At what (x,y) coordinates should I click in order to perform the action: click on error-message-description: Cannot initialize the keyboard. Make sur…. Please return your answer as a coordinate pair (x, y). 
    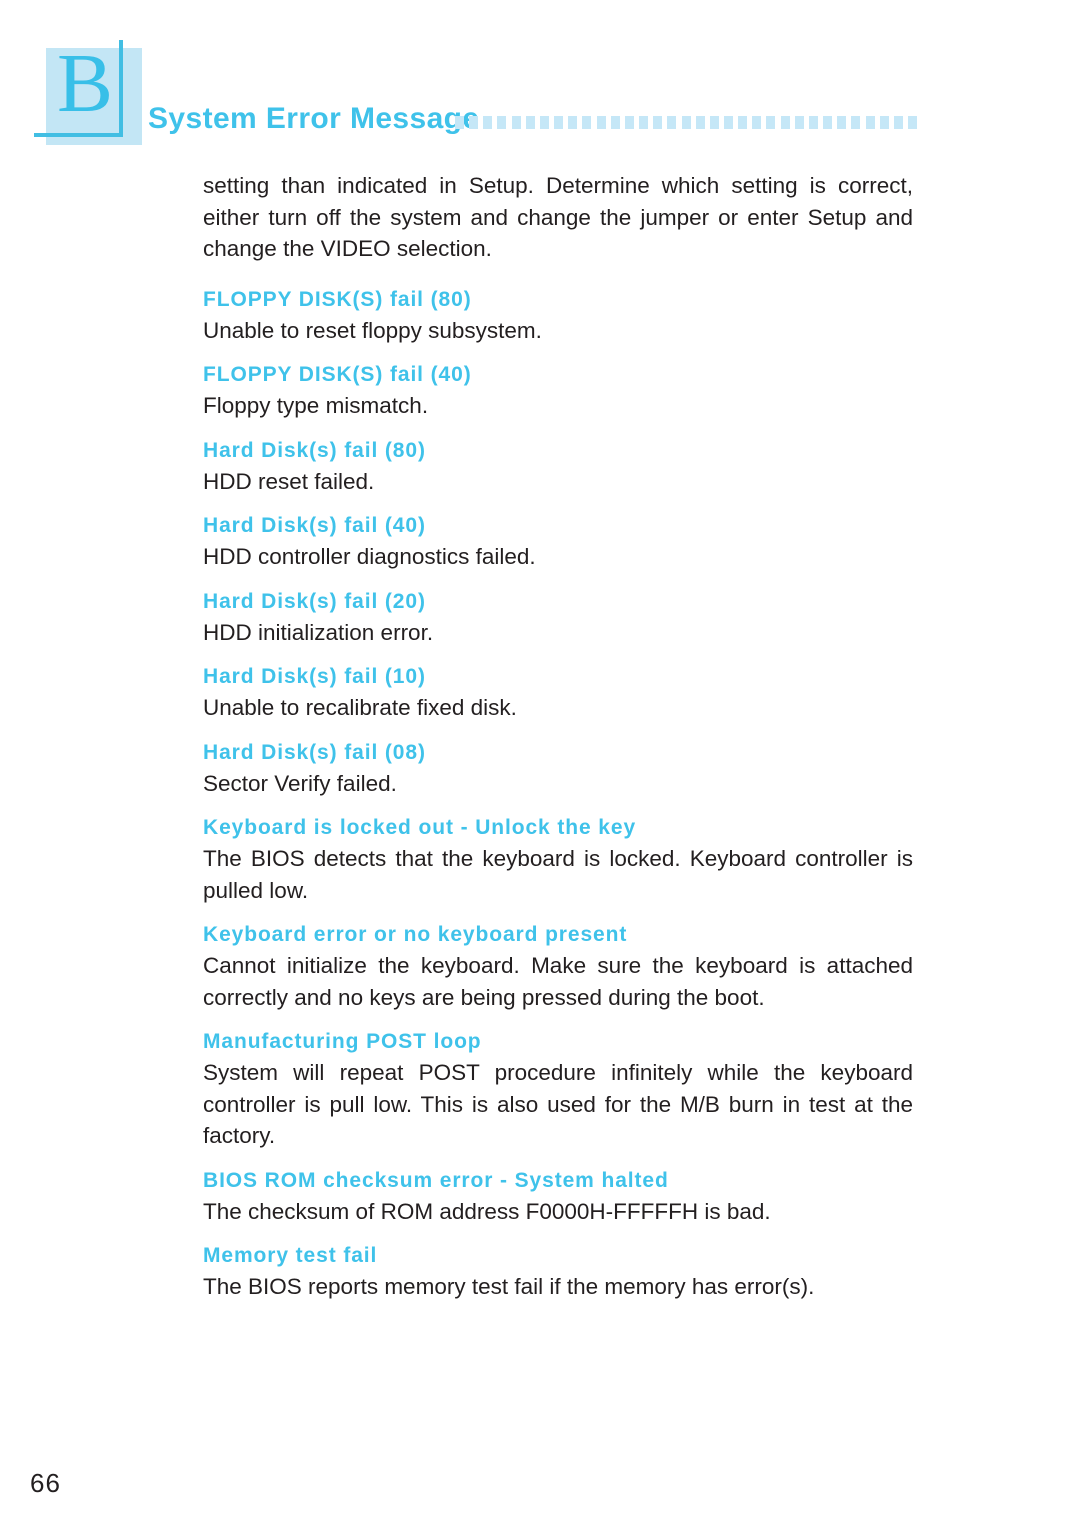
    Looking at the image, I should click on (558, 981).